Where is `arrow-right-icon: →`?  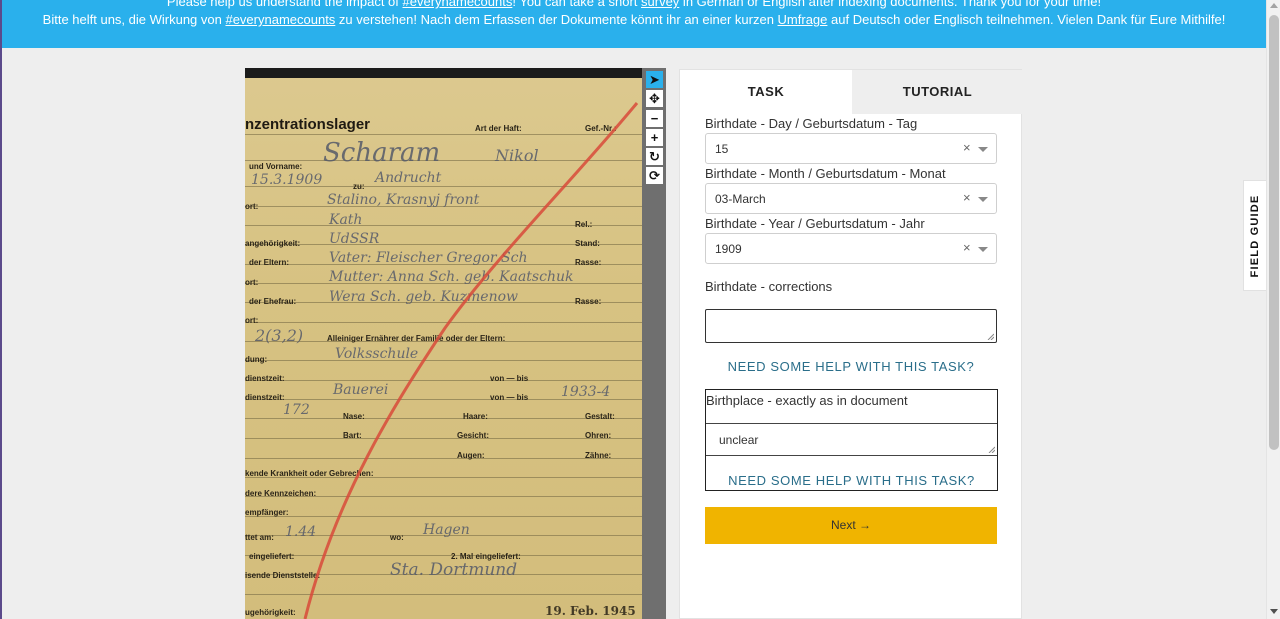
arrow-right-icon: → is located at coordinates (865, 525).